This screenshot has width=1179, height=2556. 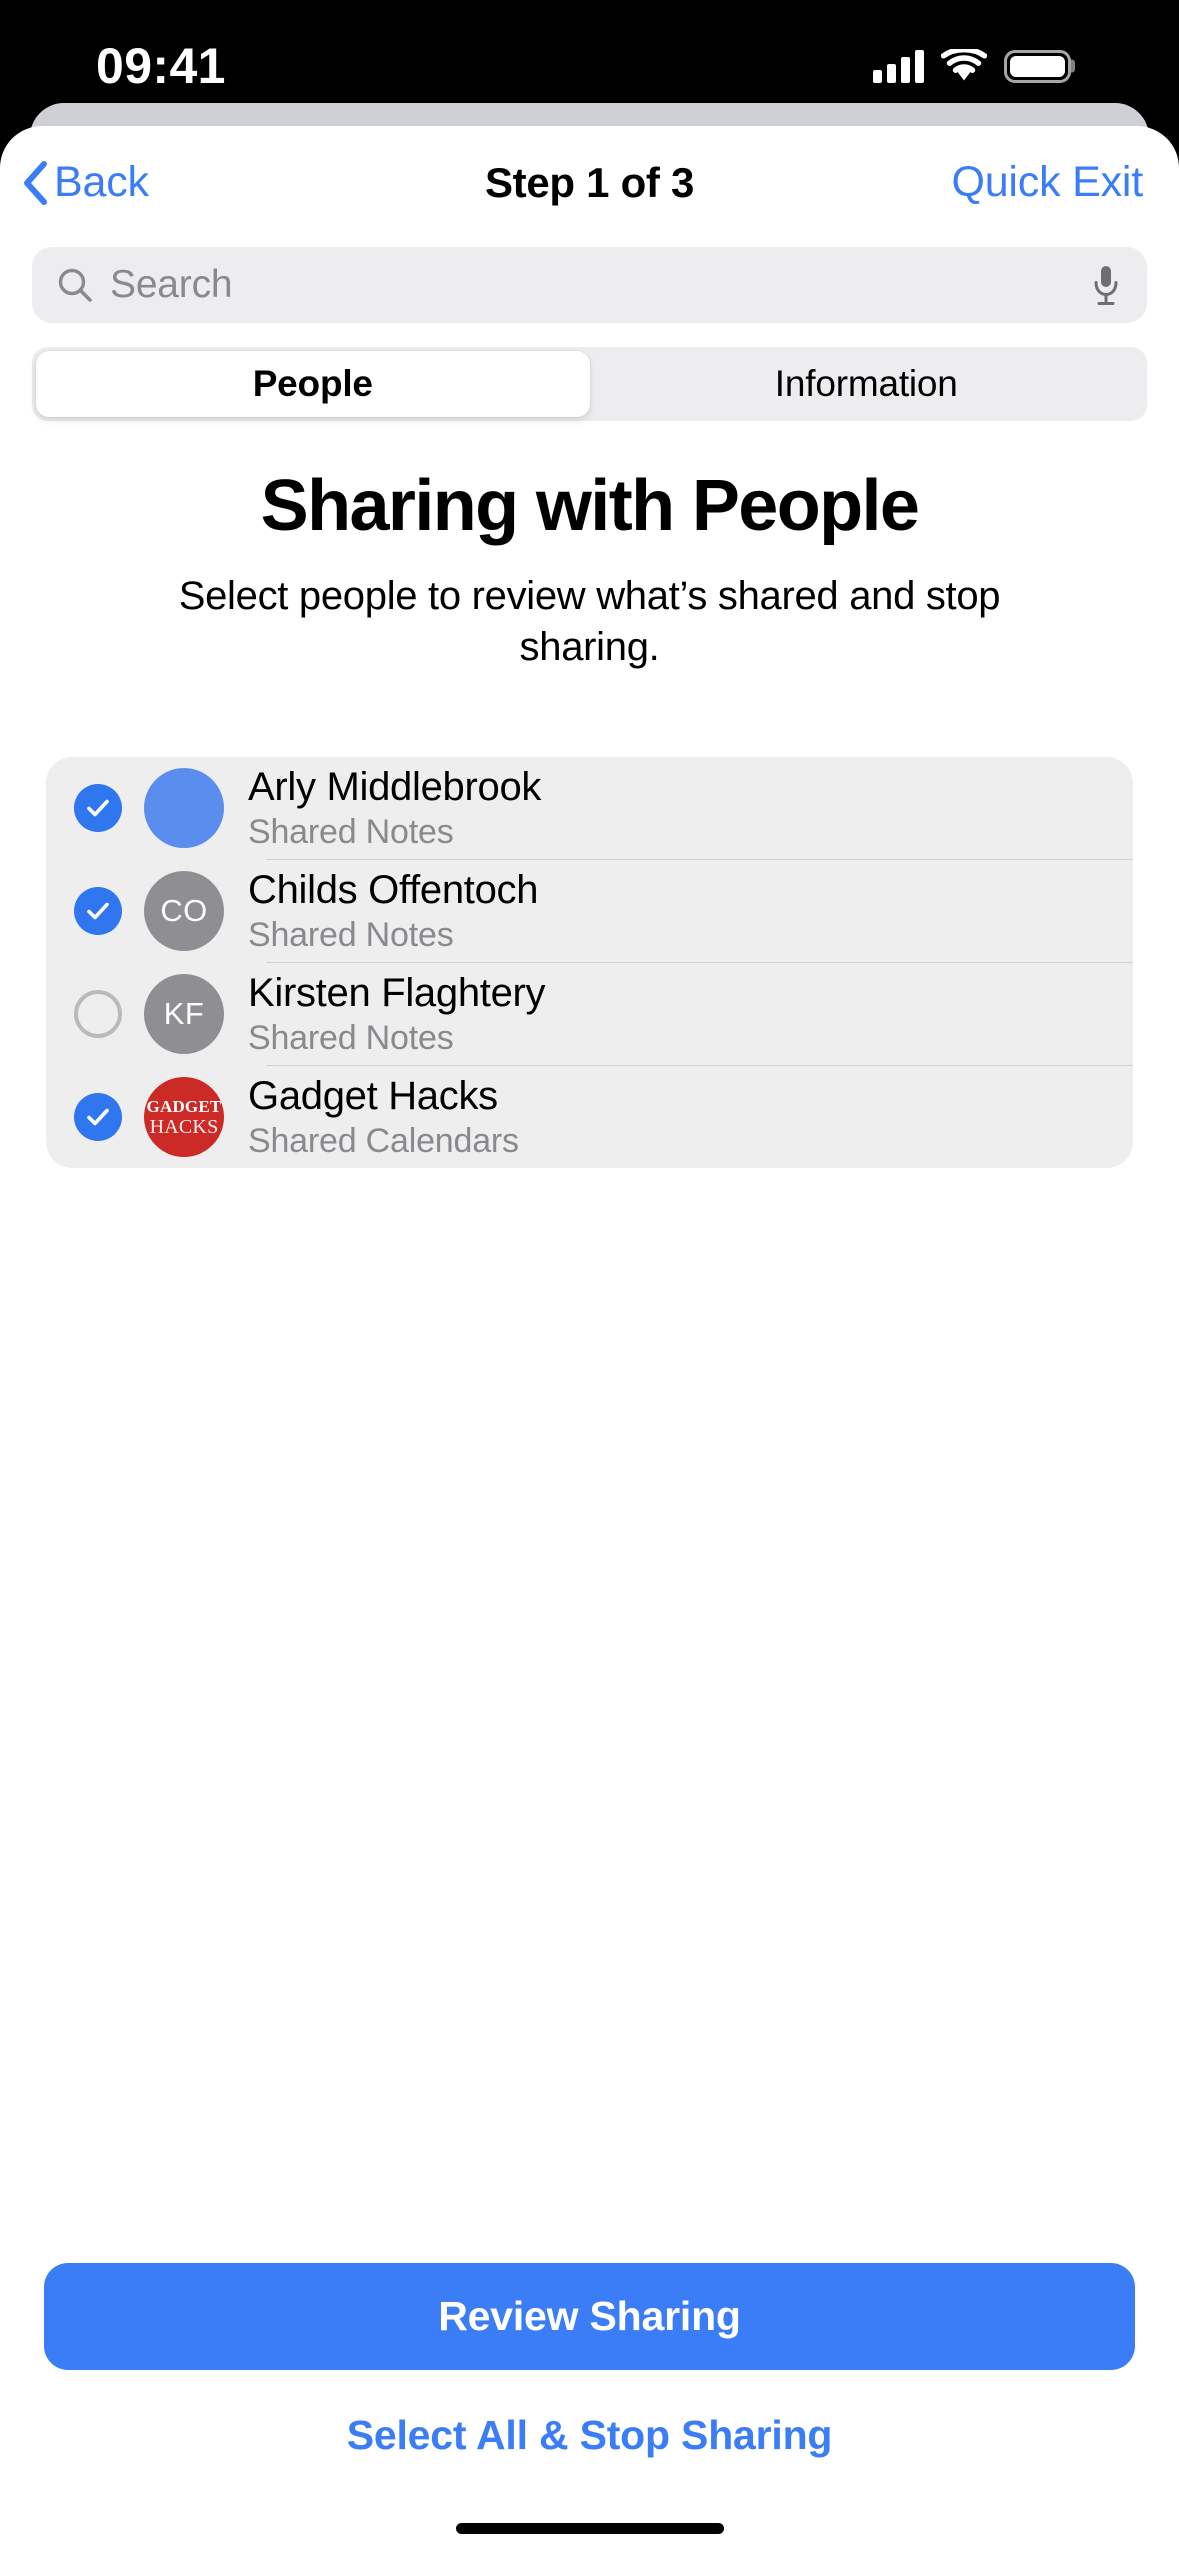 I want to click on select-all-stop-sharing-link: Select All & Stop Sharing, so click(x=589, y=2435).